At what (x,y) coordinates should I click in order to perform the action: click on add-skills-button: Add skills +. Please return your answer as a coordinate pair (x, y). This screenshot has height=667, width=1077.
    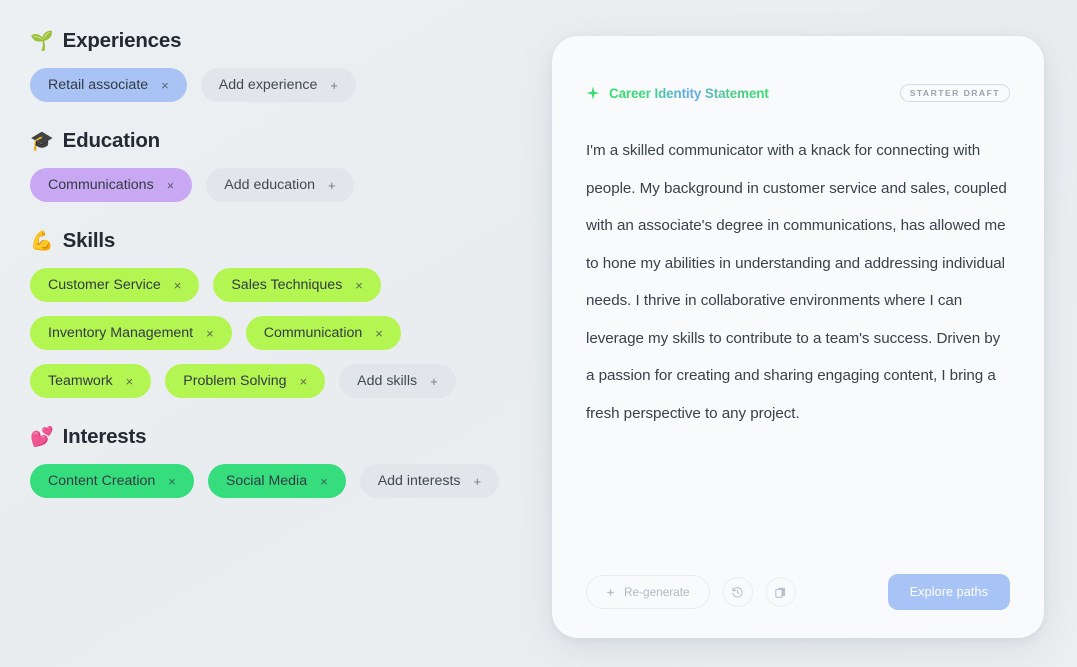
    Looking at the image, I should click on (397, 381).